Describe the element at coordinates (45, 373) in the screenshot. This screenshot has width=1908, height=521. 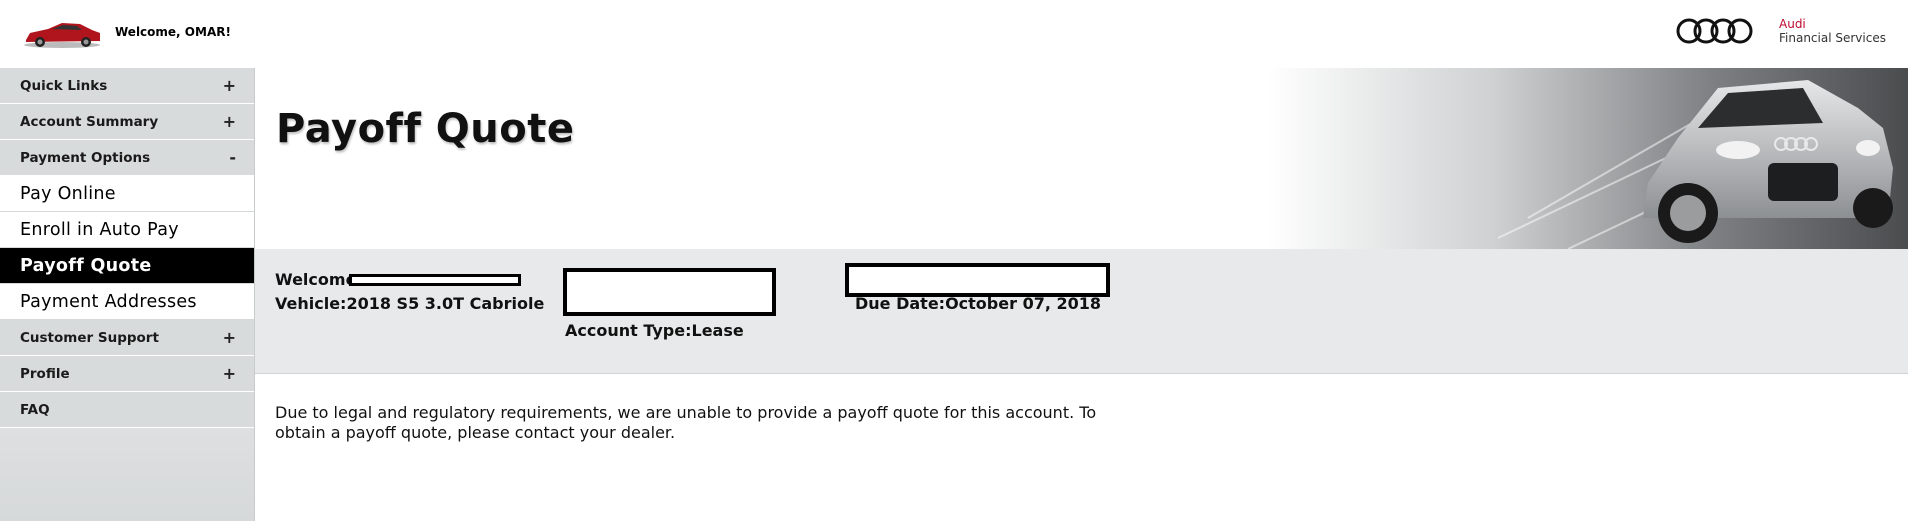
I see `sidebar-item-label: Profile` at that location.